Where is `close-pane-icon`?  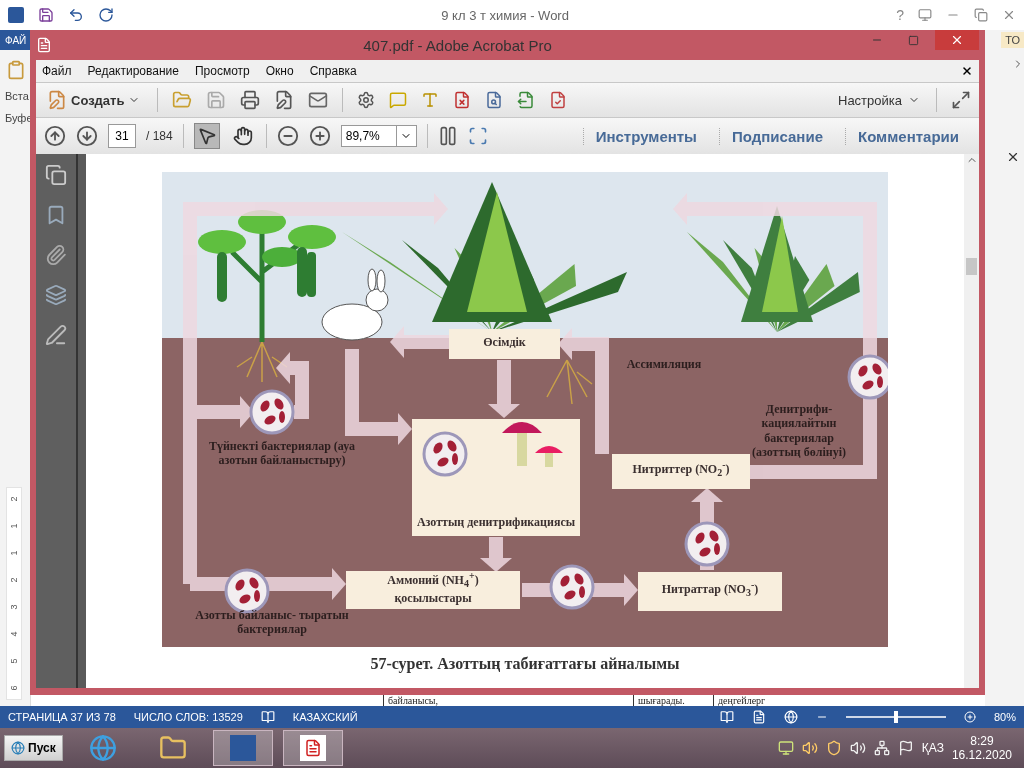
close-pane-icon is located at coordinates (1013, 157).